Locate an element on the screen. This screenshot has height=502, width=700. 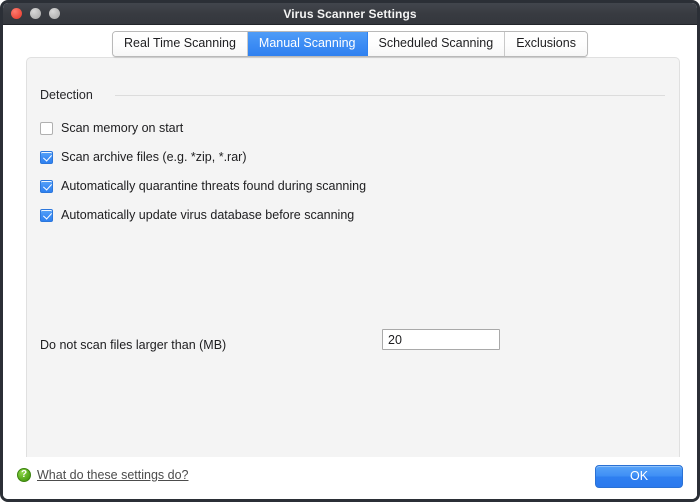
ok-button: OK is located at coordinates (639, 476).